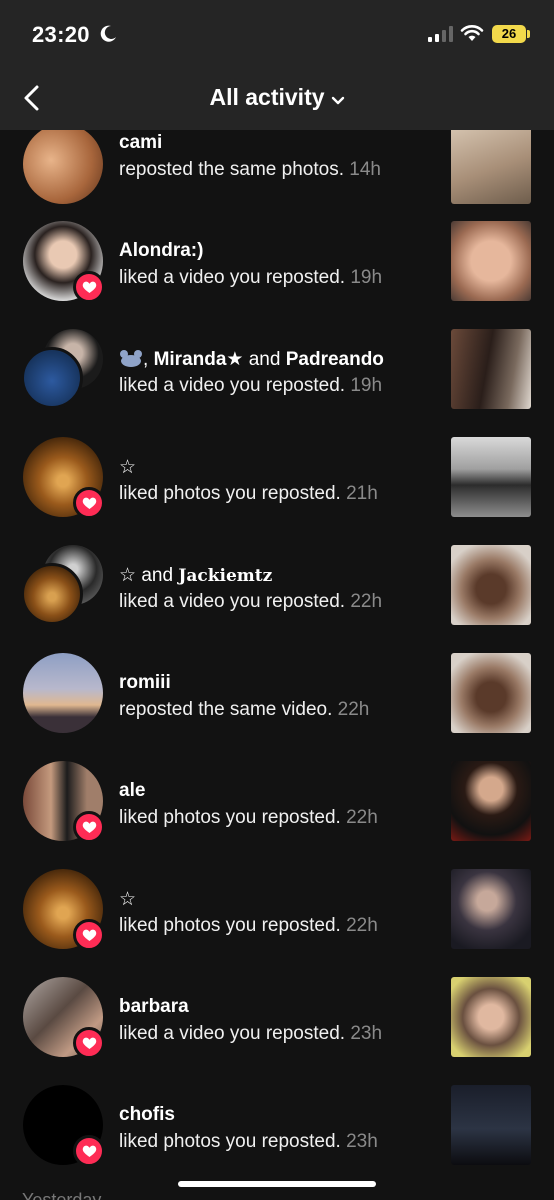  I want to click on activity-row: ☆ liked photos you reposted. 22h, so click(277, 920).